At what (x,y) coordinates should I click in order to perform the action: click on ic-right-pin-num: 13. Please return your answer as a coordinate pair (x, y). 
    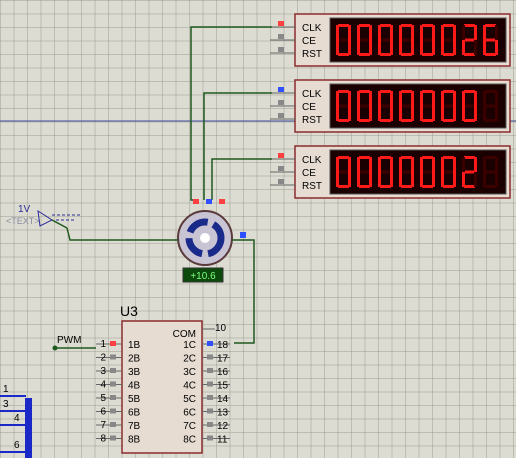
    Looking at the image, I should click on (223, 413).